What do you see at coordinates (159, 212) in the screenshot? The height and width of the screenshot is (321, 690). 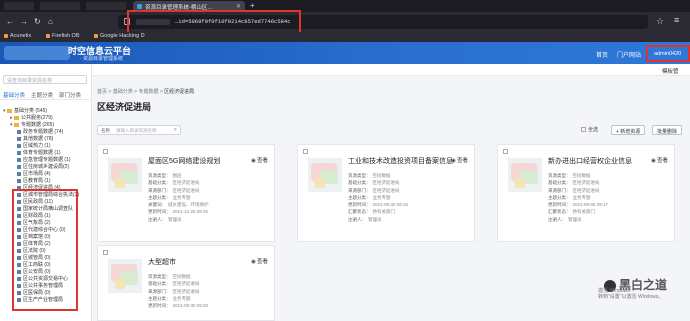 I see `meta-key: 更新时间：` at bounding box center [159, 212].